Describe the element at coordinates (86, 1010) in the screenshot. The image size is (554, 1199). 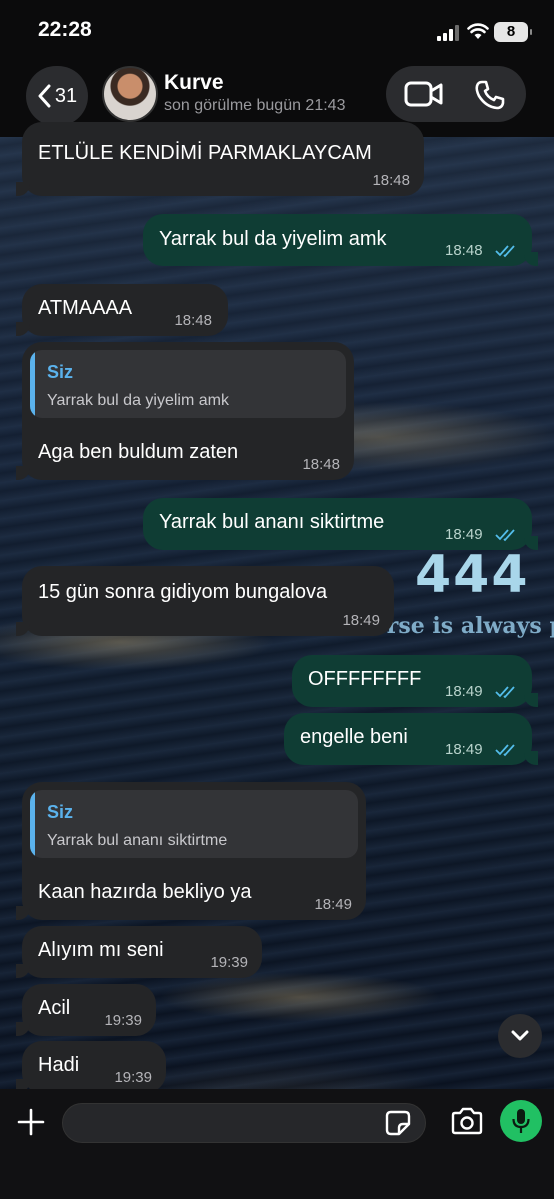
I see `message-incoming: Acil 19:39` at that location.